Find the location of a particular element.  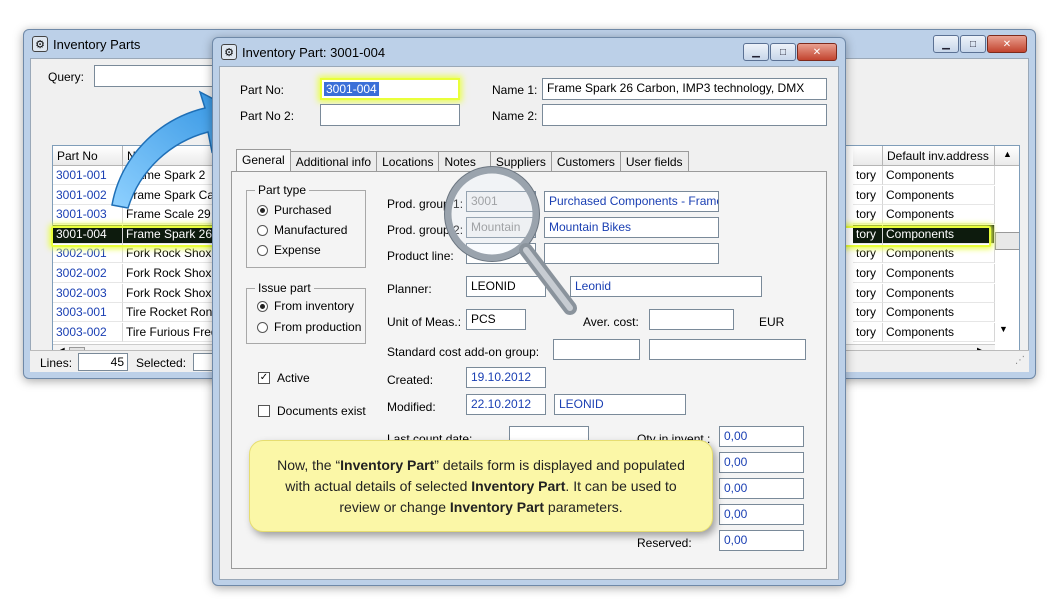

documents-checkbox: Documents exist is located at coordinates (312, 411).